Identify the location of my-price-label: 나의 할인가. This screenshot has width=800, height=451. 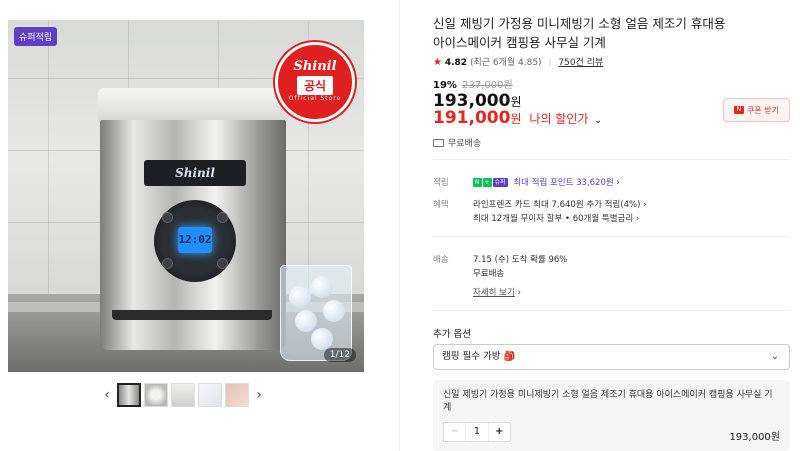
(559, 119).